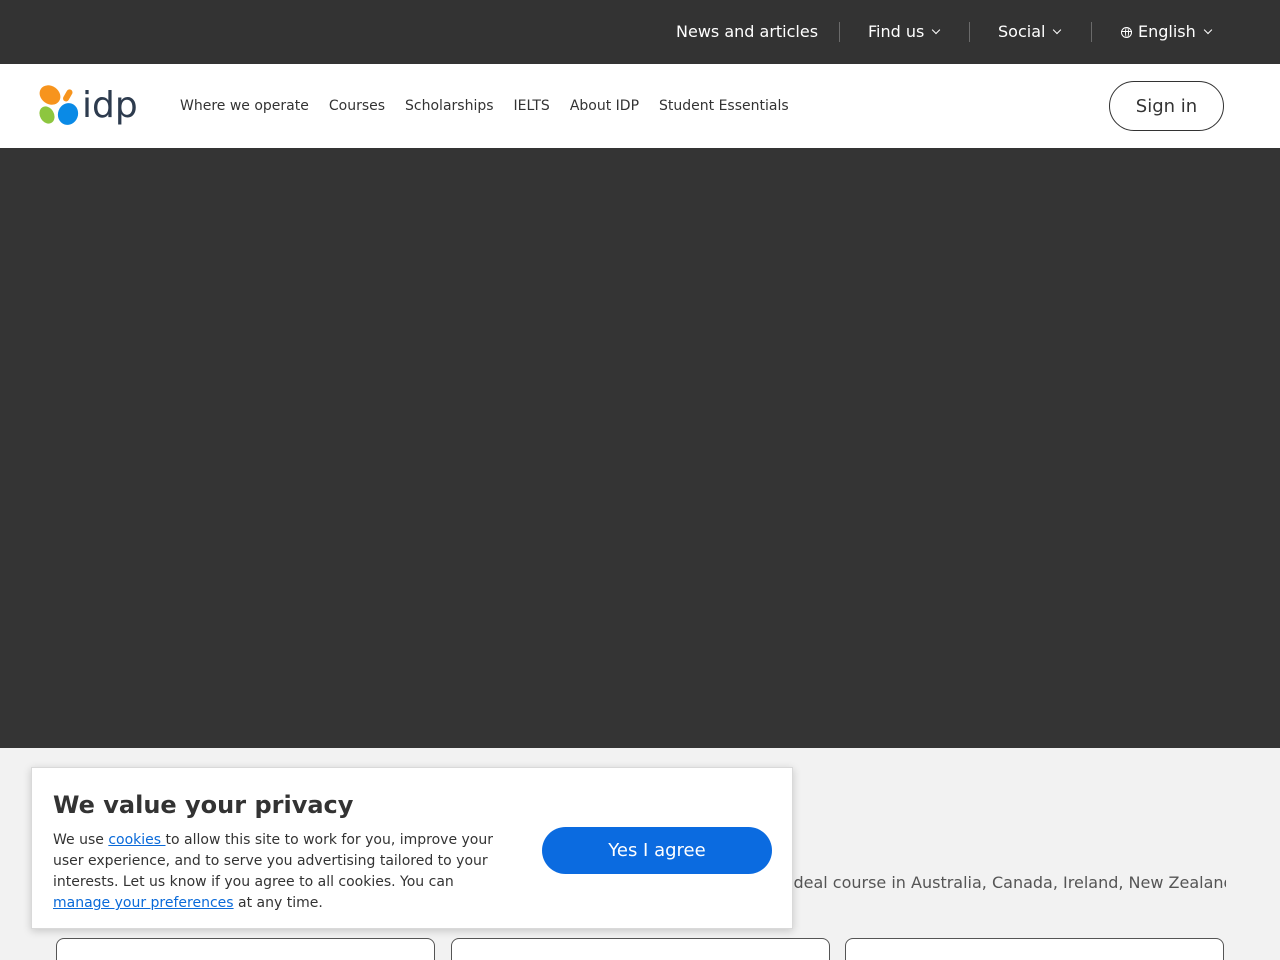 The width and height of the screenshot is (1280, 960). What do you see at coordinates (532, 106) in the screenshot?
I see `nav-ielts: IELTS` at bounding box center [532, 106].